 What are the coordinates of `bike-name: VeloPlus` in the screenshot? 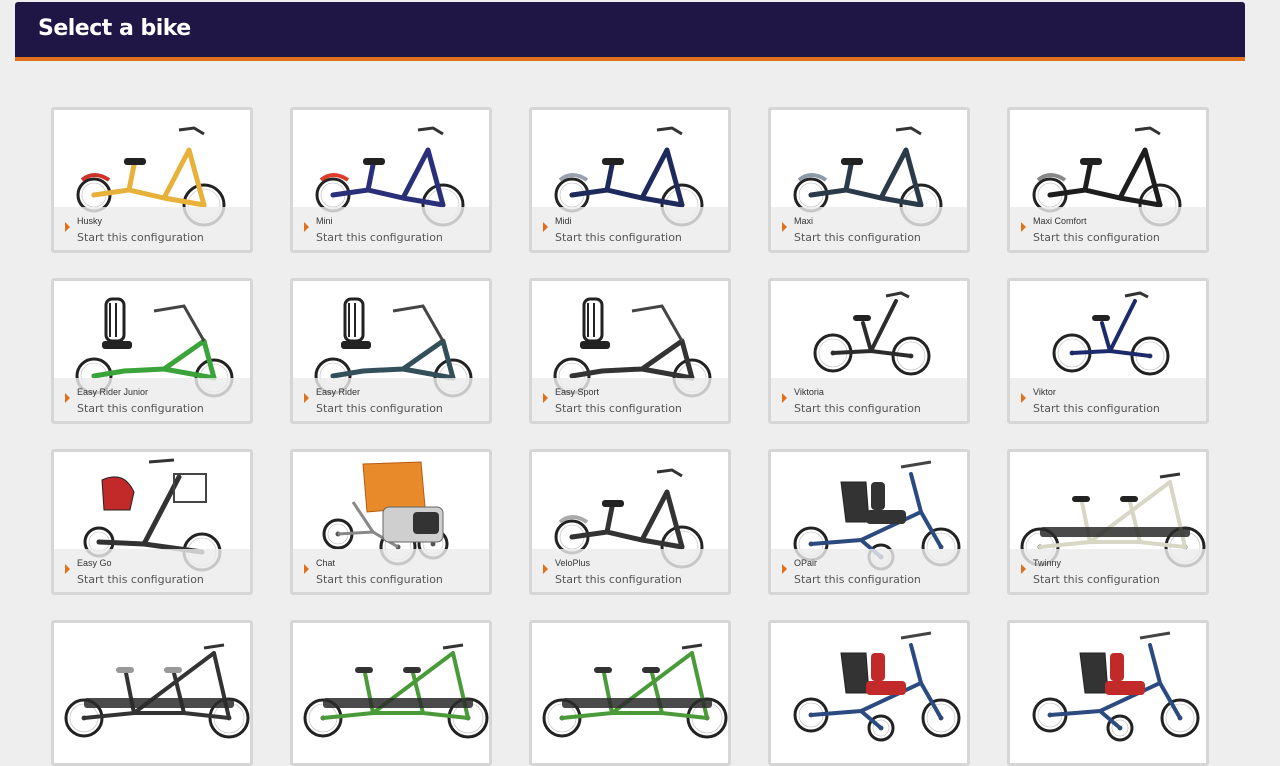 It's located at (573, 563).